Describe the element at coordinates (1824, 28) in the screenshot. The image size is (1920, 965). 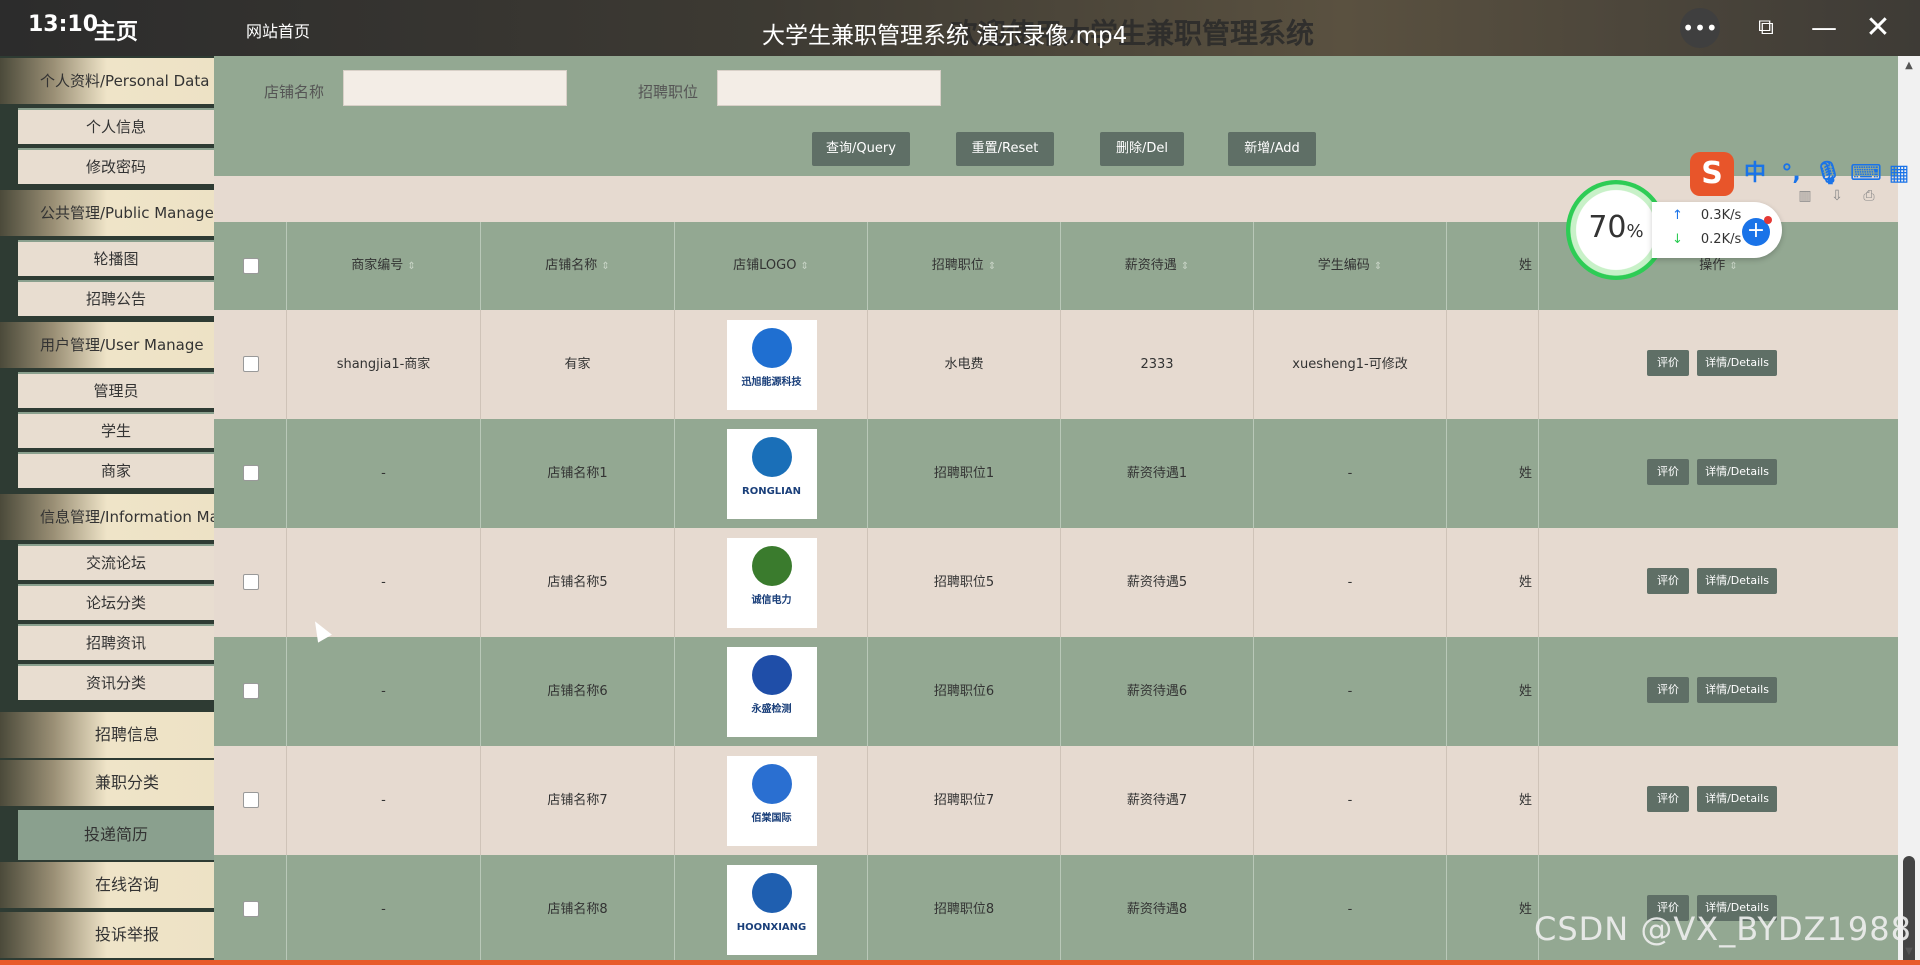
I see `minimize-icon: —` at that location.